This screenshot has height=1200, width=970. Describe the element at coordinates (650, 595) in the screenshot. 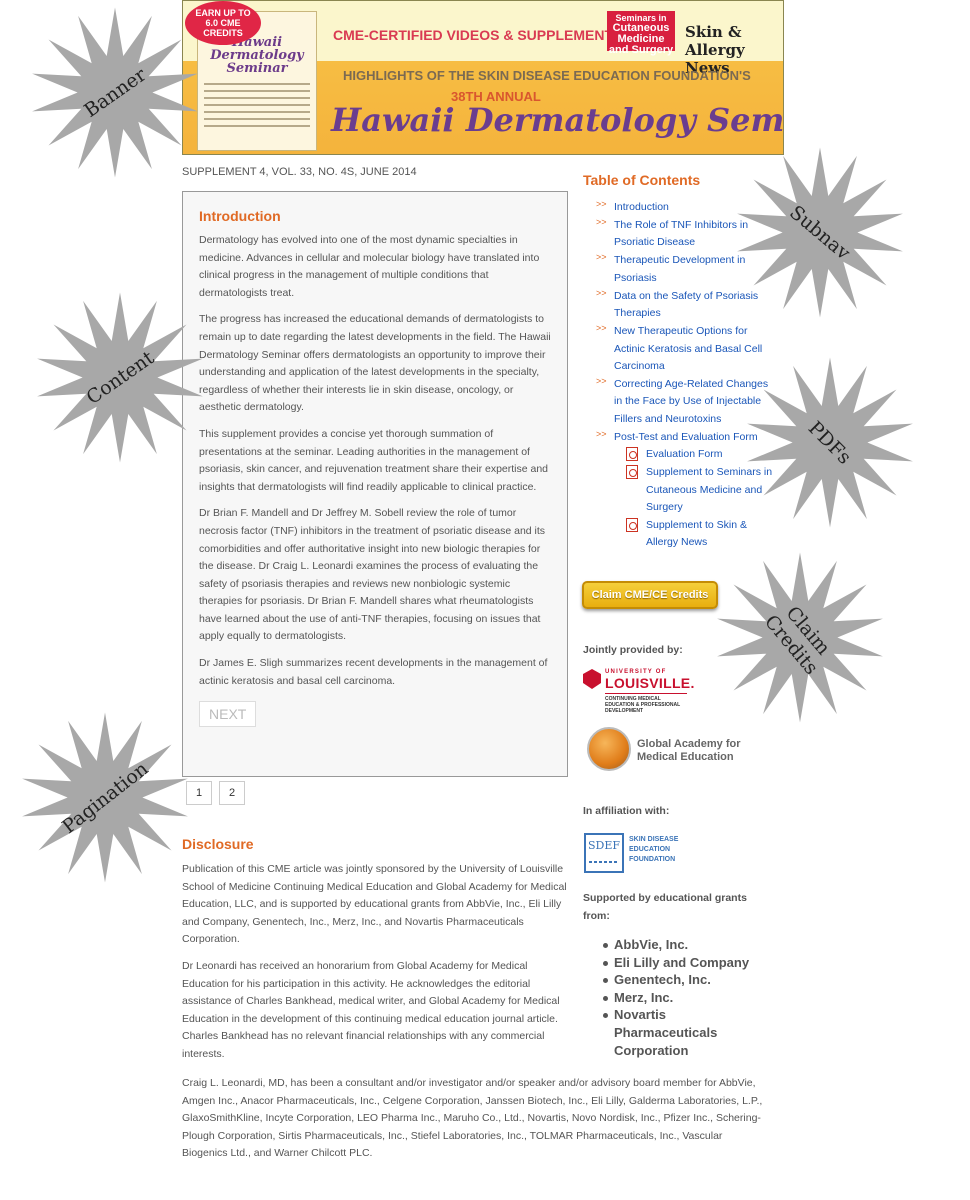

I see `claim-credits-button: Claim CME/CE Credits` at that location.